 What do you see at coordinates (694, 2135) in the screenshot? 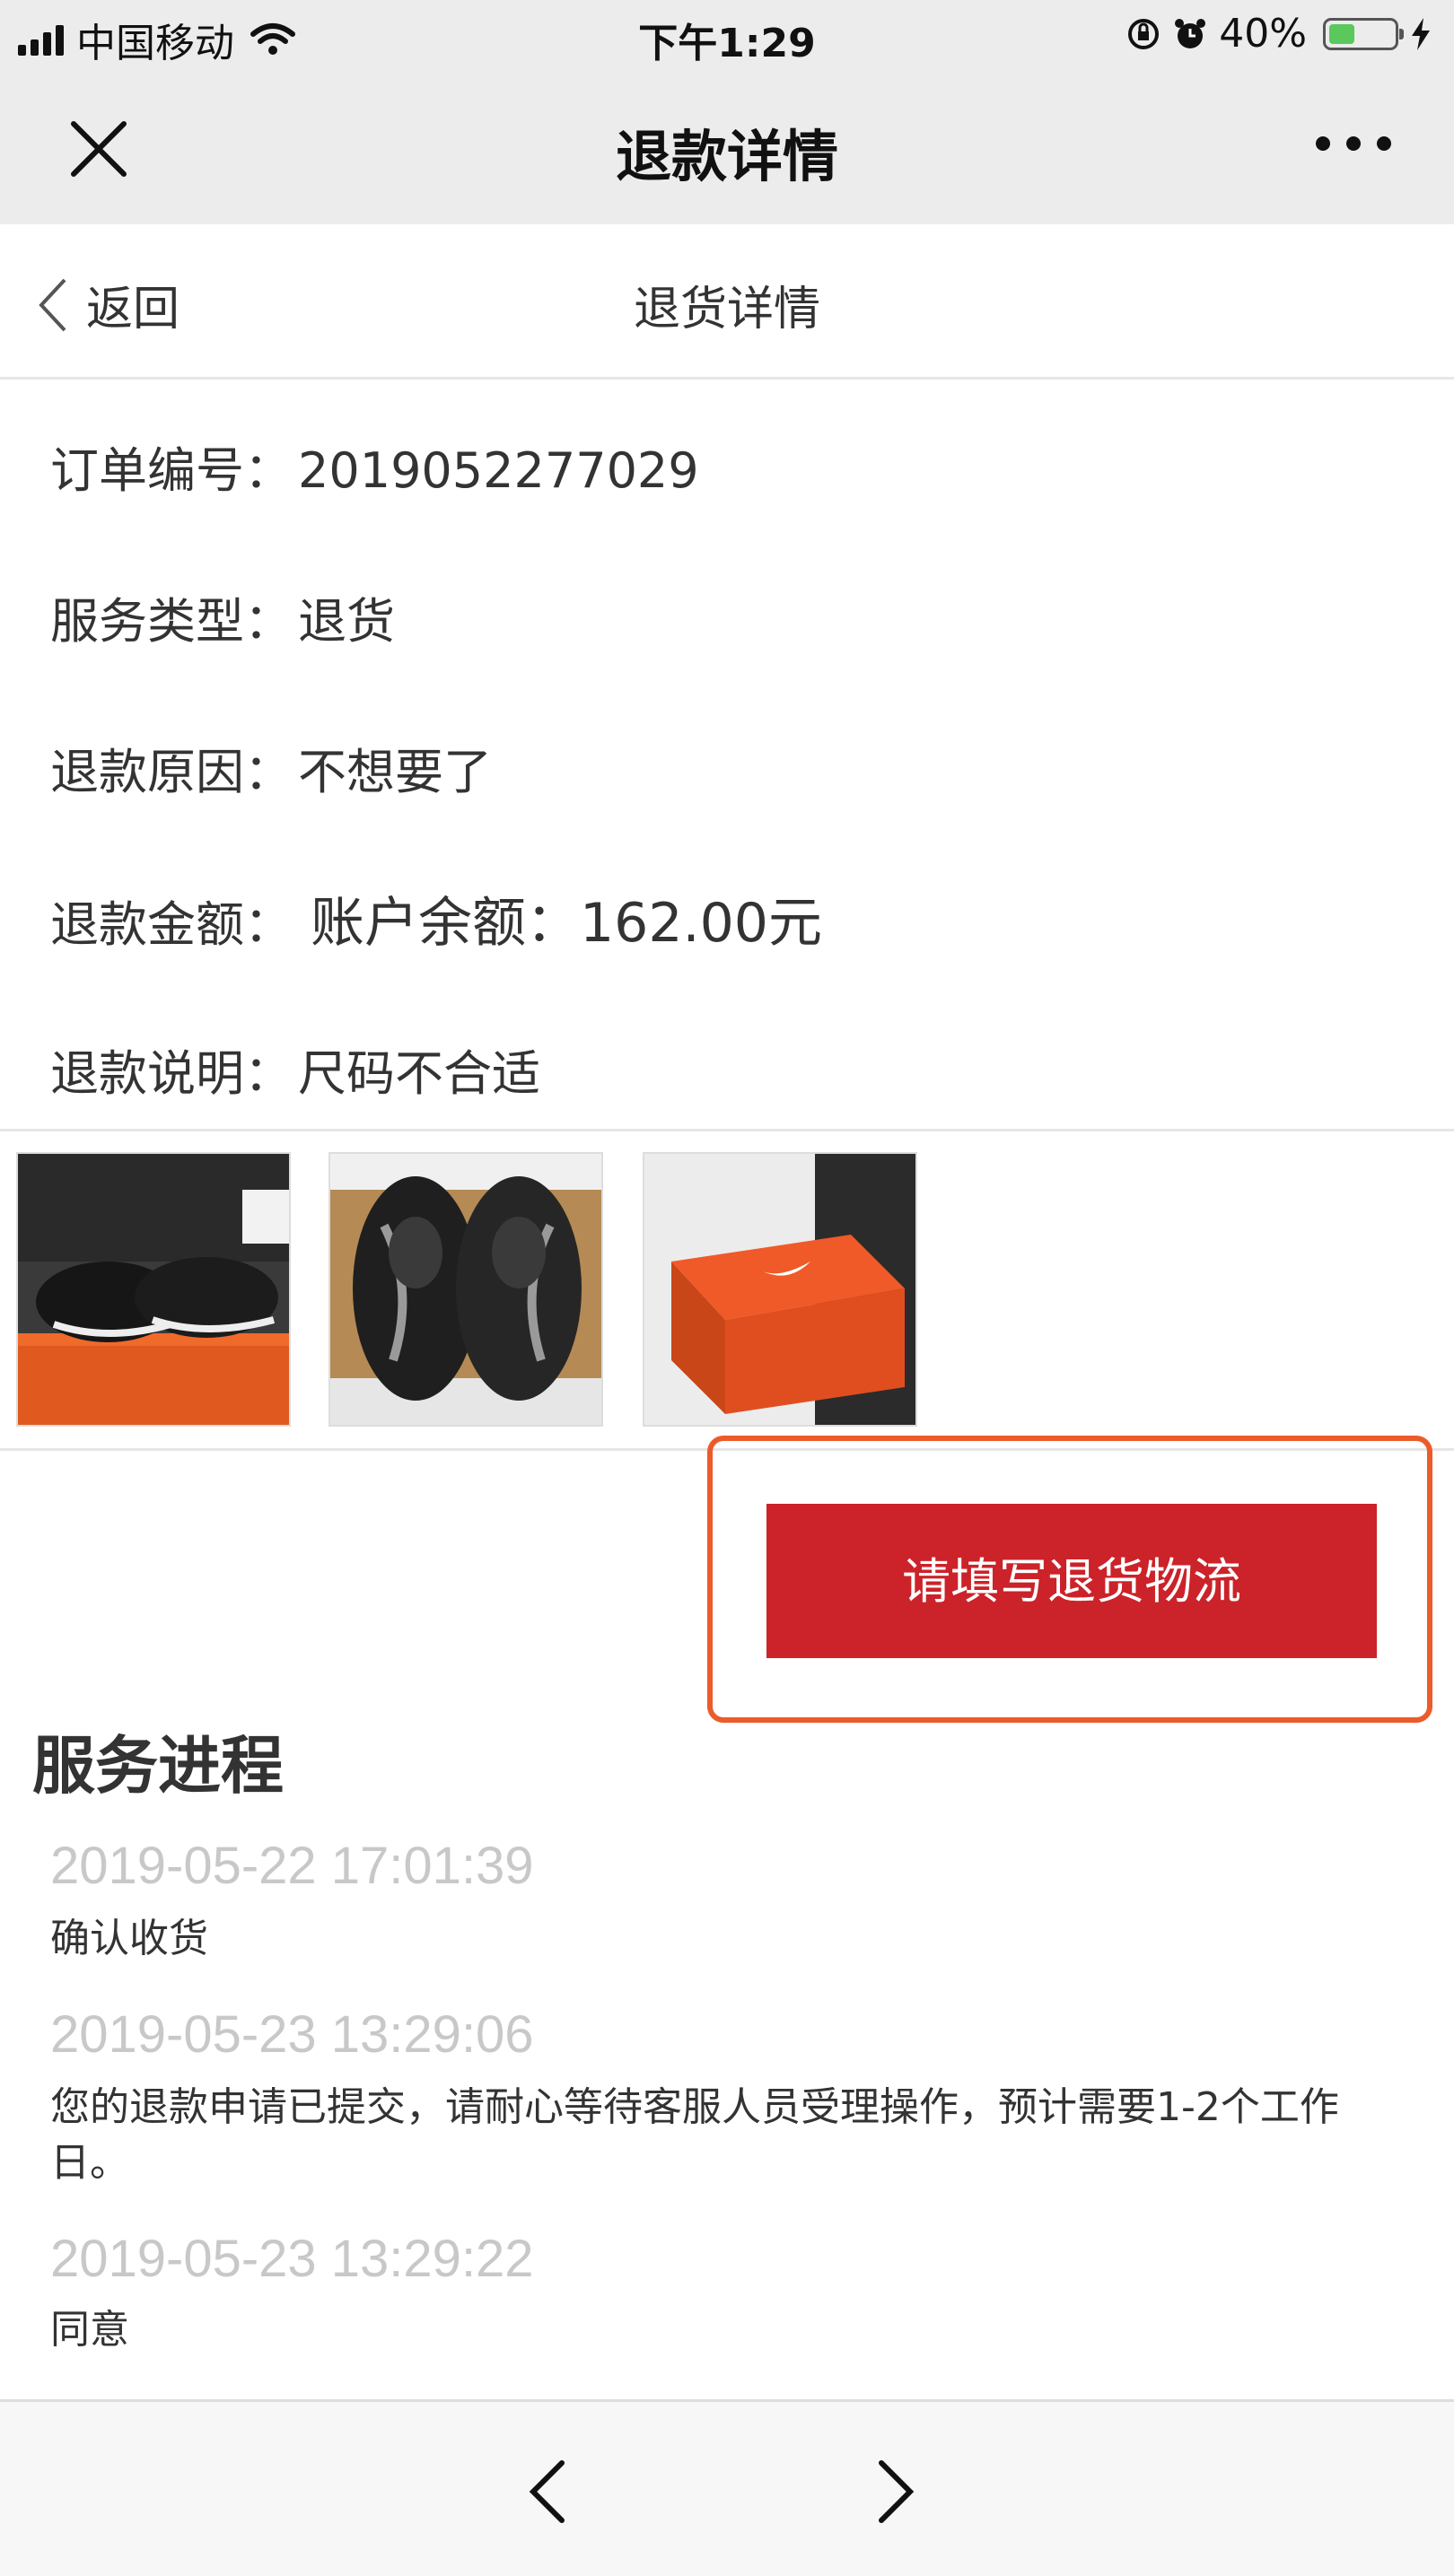
I see `event-text: 您的退款申请已提交，请耐心等待客服人员受理操作，预计需要1-2个工作日。` at bounding box center [694, 2135].